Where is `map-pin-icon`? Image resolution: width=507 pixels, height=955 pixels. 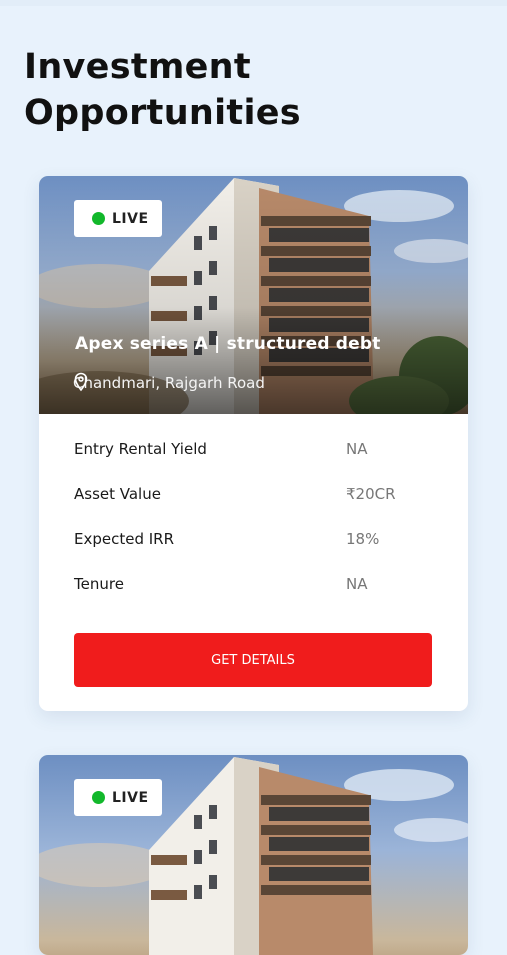 map-pin-icon is located at coordinates (81, 382).